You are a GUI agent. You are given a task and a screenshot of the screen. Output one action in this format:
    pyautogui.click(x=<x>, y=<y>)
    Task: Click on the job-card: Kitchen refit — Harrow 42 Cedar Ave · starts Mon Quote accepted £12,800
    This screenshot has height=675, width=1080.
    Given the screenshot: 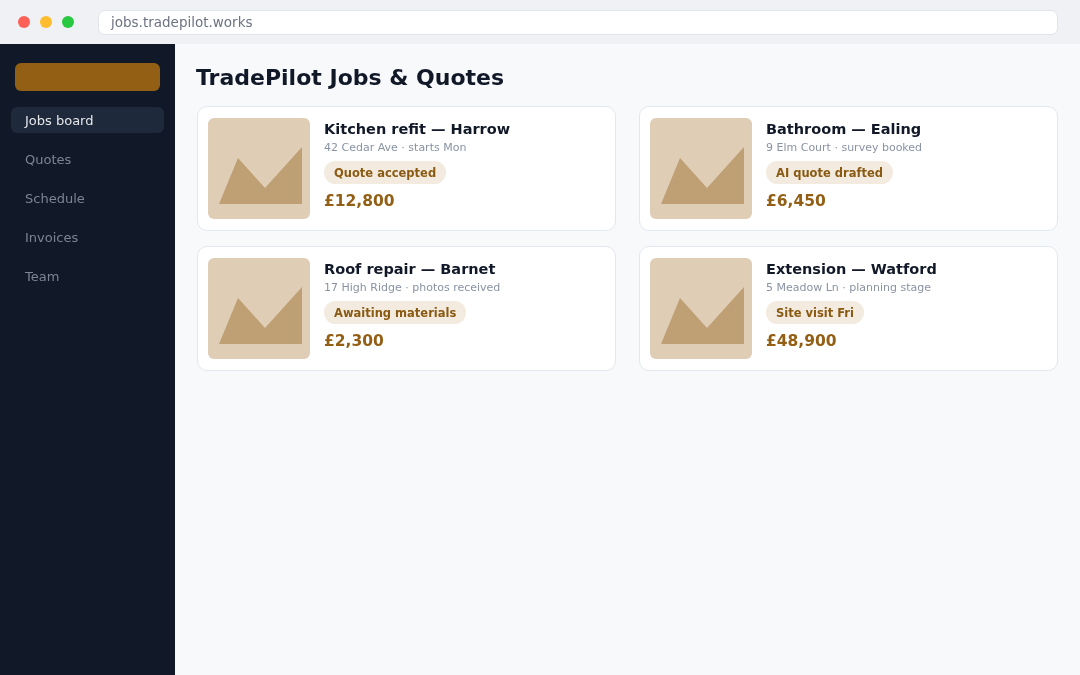 What is the action you would take?
    pyautogui.click(x=406, y=168)
    